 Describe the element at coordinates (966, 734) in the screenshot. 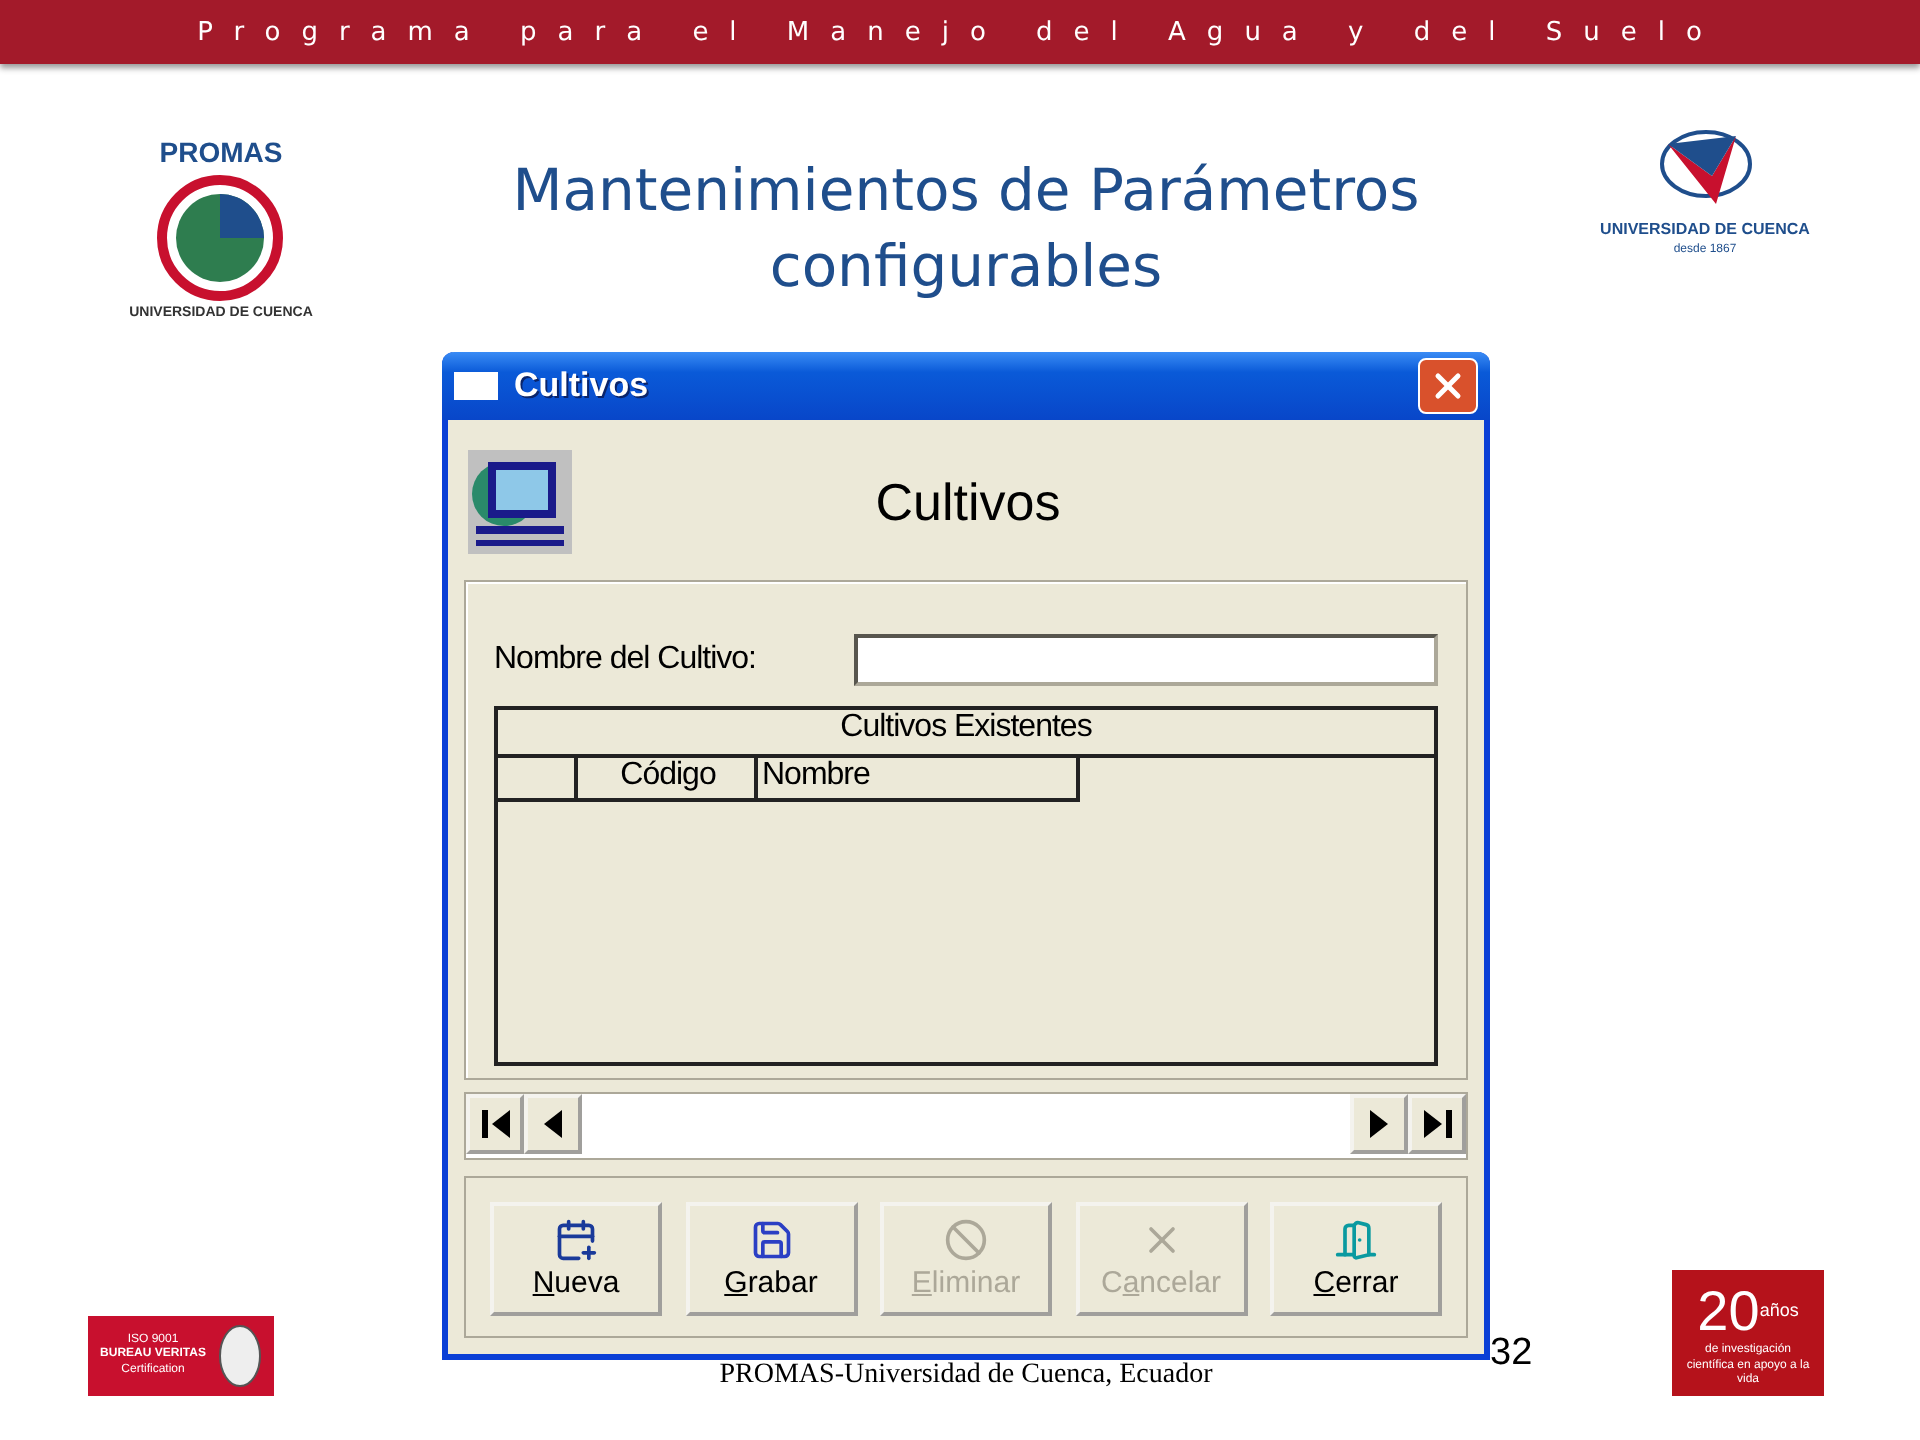

I see `grid-caption: Cultivos Existentes` at that location.